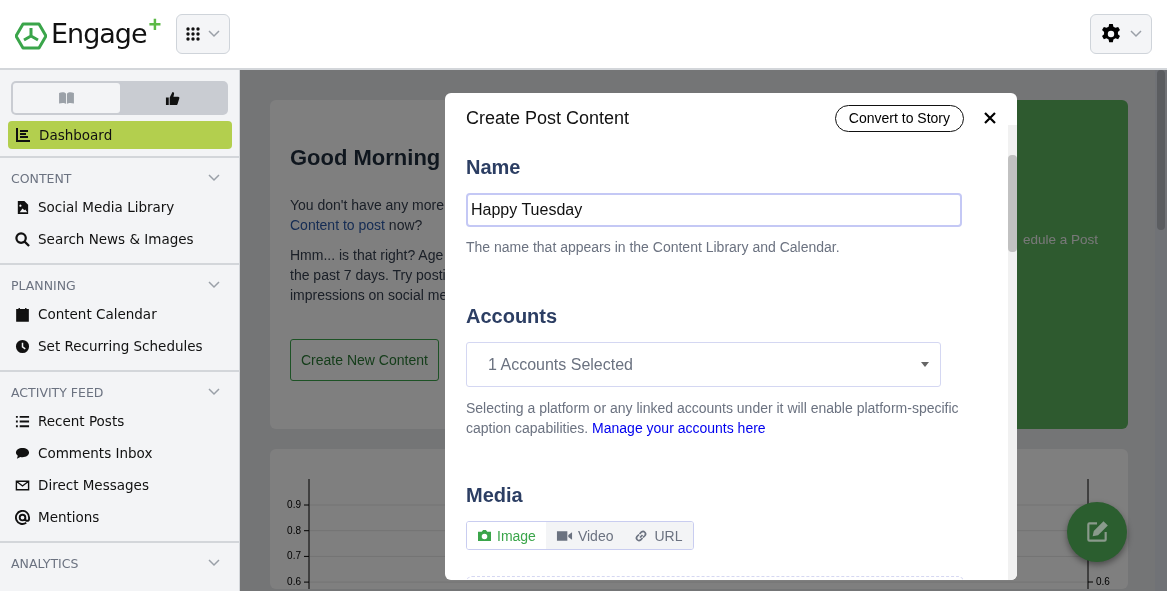 The image size is (1167, 591). I want to click on caret-icon, so click(925, 364).